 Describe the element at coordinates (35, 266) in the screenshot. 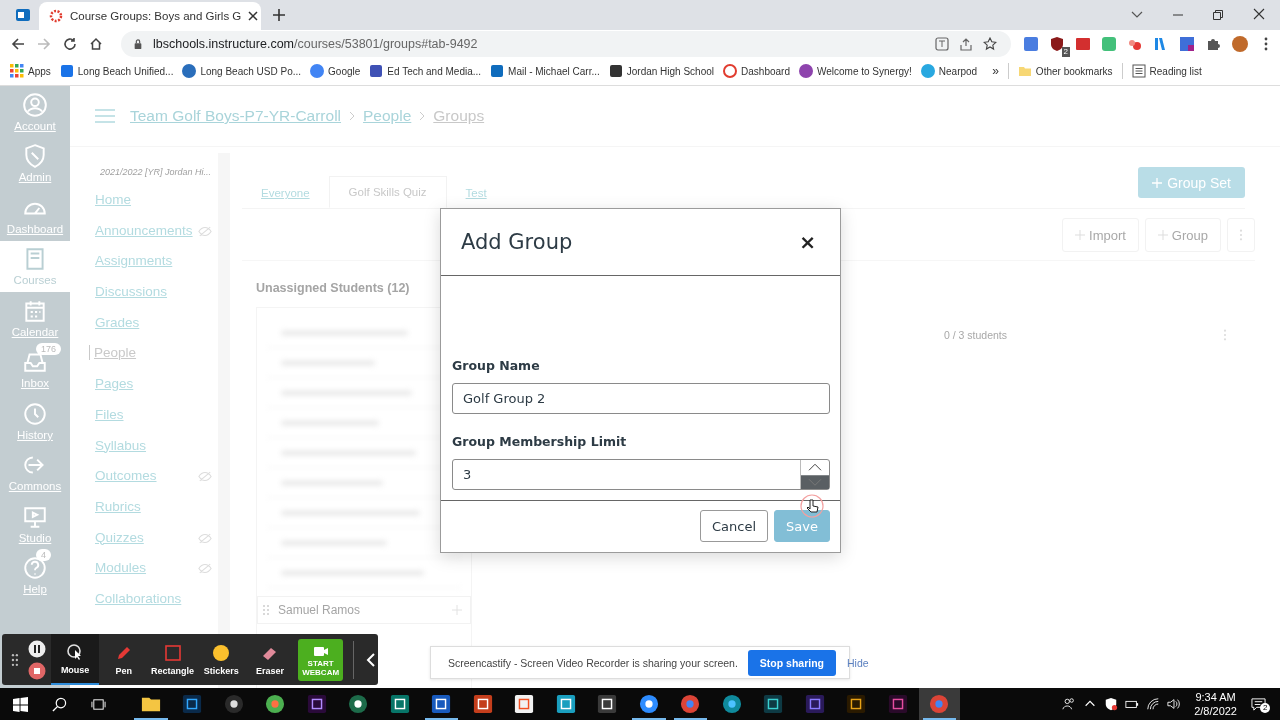

I see `global-nav-item: Courses` at that location.